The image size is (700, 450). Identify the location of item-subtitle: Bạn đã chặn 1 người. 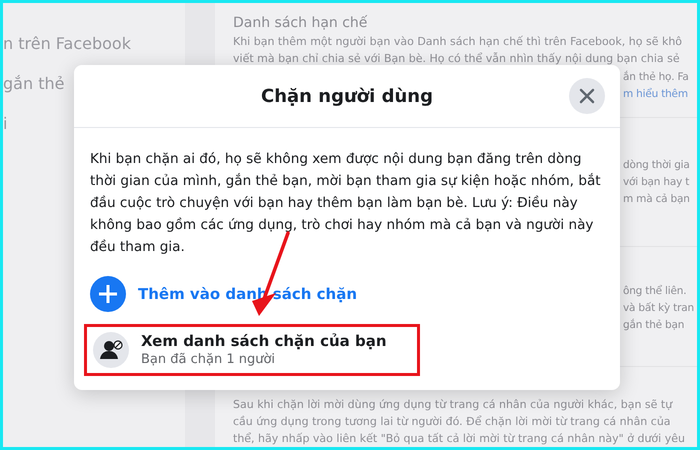
(208, 360).